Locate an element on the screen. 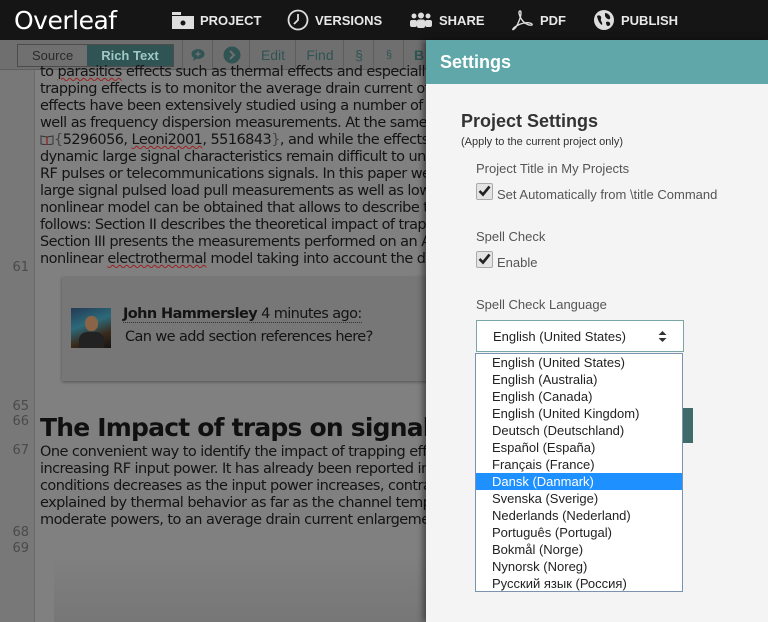 This screenshot has height=622, width=768. spell-language-select: English (United States) is located at coordinates (580, 336).